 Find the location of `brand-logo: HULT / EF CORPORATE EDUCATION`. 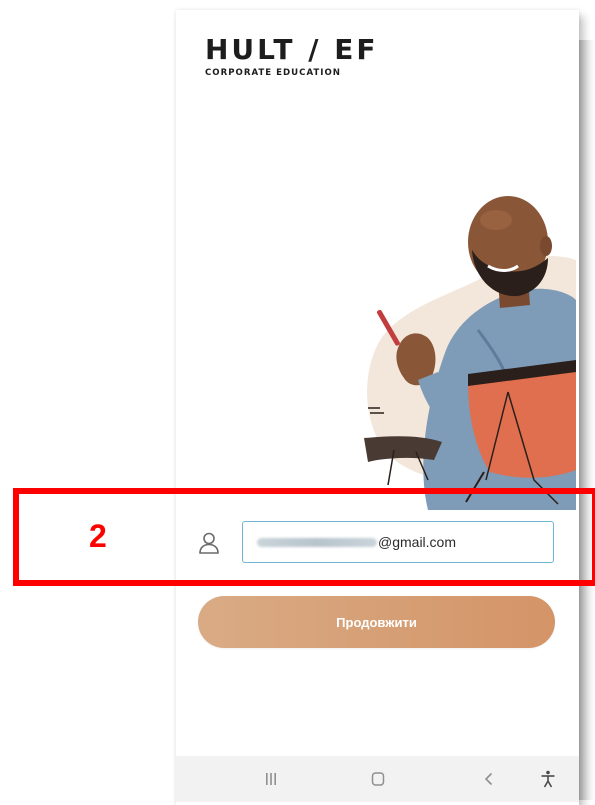

brand-logo: HULT / EF CORPORATE EDUCATION is located at coordinates (292, 56).